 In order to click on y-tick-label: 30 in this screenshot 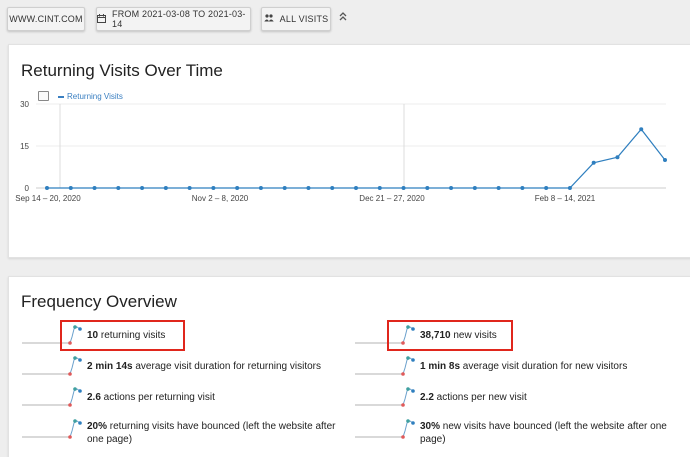, I will do `click(24, 104)`.